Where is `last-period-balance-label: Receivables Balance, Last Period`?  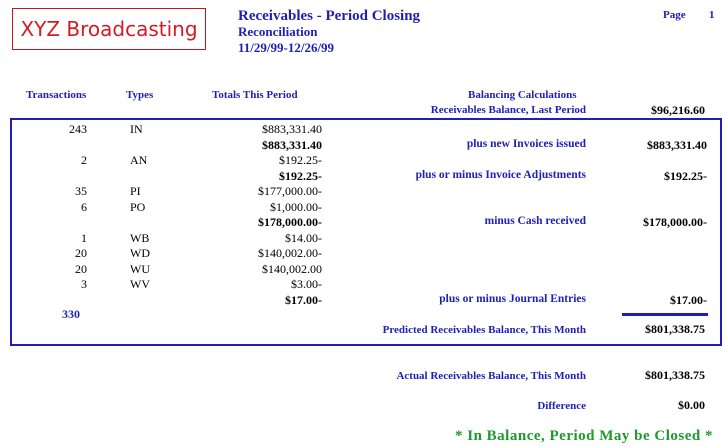
last-period-balance-label: Receivables Balance, Last Period is located at coordinates (508, 110).